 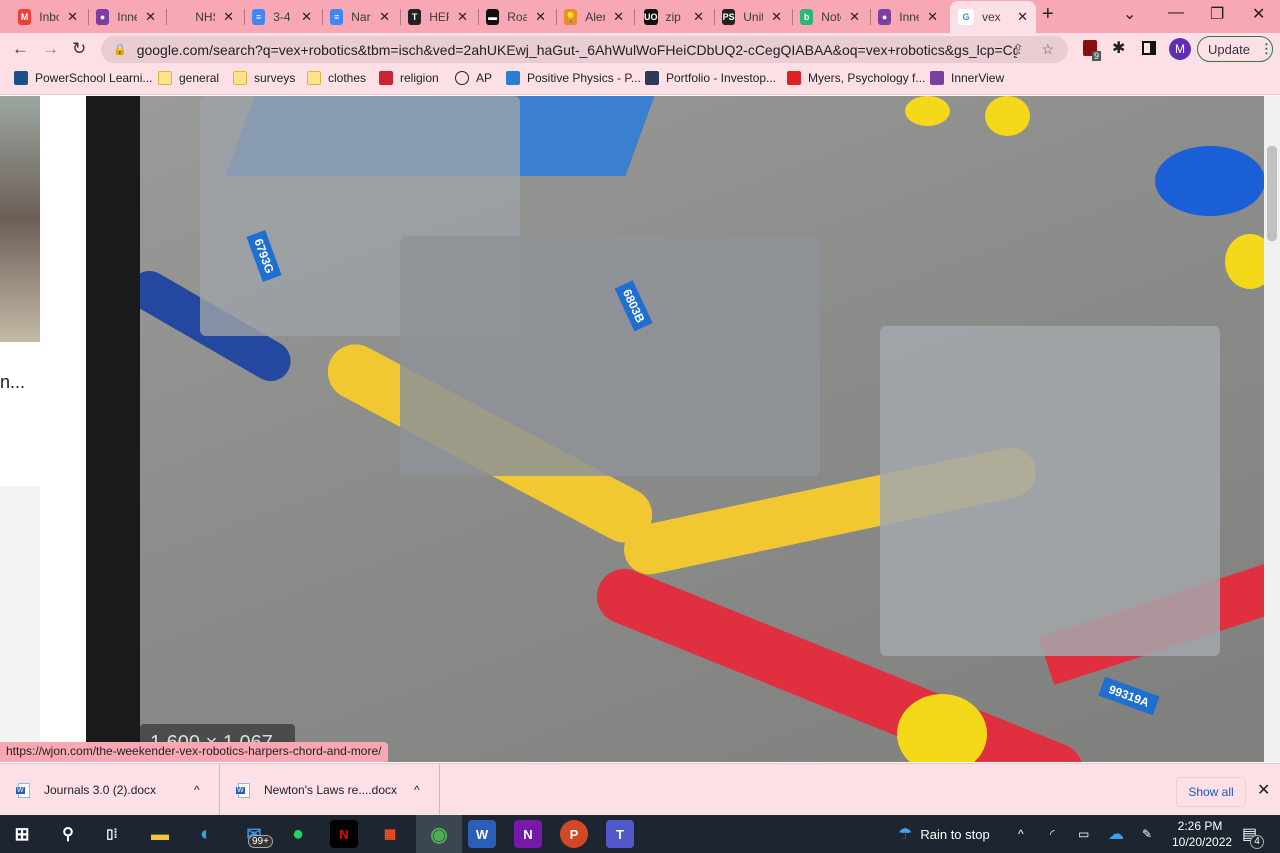 What do you see at coordinates (1018, 49) in the screenshot?
I see `share-icon: ⇪` at bounding box center [1018, 49].